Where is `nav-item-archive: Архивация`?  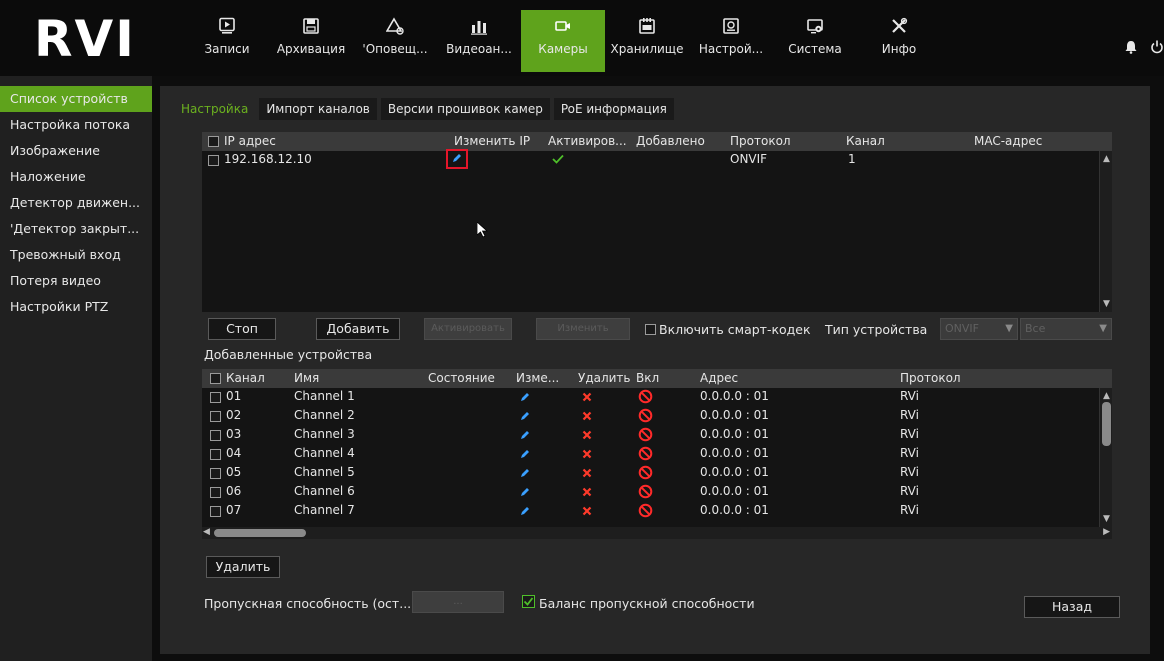 nav-item-archive: Архивация is located at coordinates (311, 41).